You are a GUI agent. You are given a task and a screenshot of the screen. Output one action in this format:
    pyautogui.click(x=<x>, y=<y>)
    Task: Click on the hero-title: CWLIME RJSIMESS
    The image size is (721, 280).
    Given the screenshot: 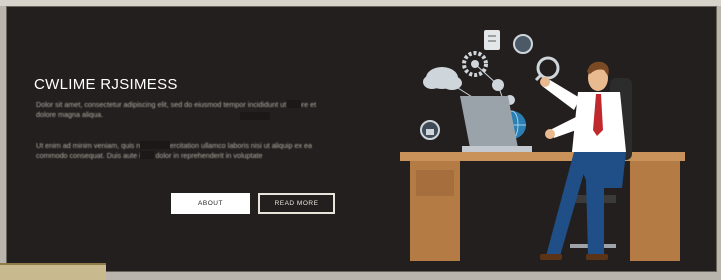 What is the action you would take?
    pyautogui.click(x=106, y=84)
    